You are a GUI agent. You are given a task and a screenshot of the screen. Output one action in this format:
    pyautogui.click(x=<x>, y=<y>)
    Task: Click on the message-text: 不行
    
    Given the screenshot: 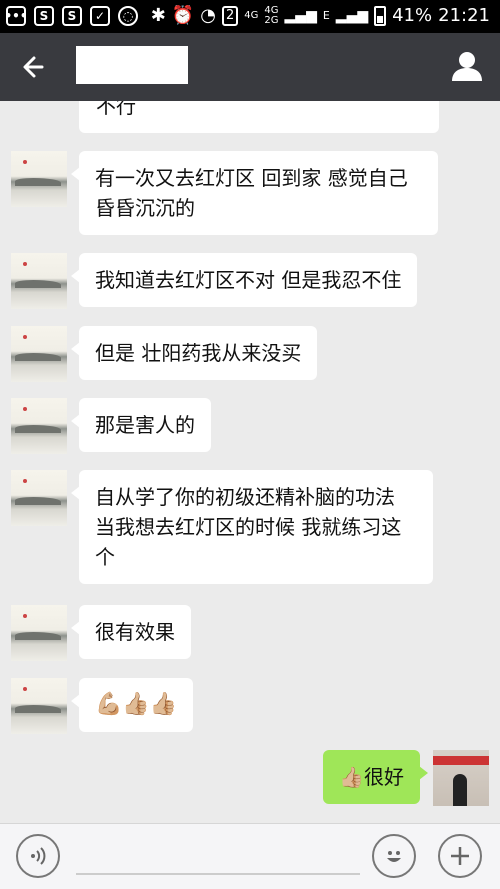 What is the action you would take?
    pyautogui.click(x=116, y=109)
    